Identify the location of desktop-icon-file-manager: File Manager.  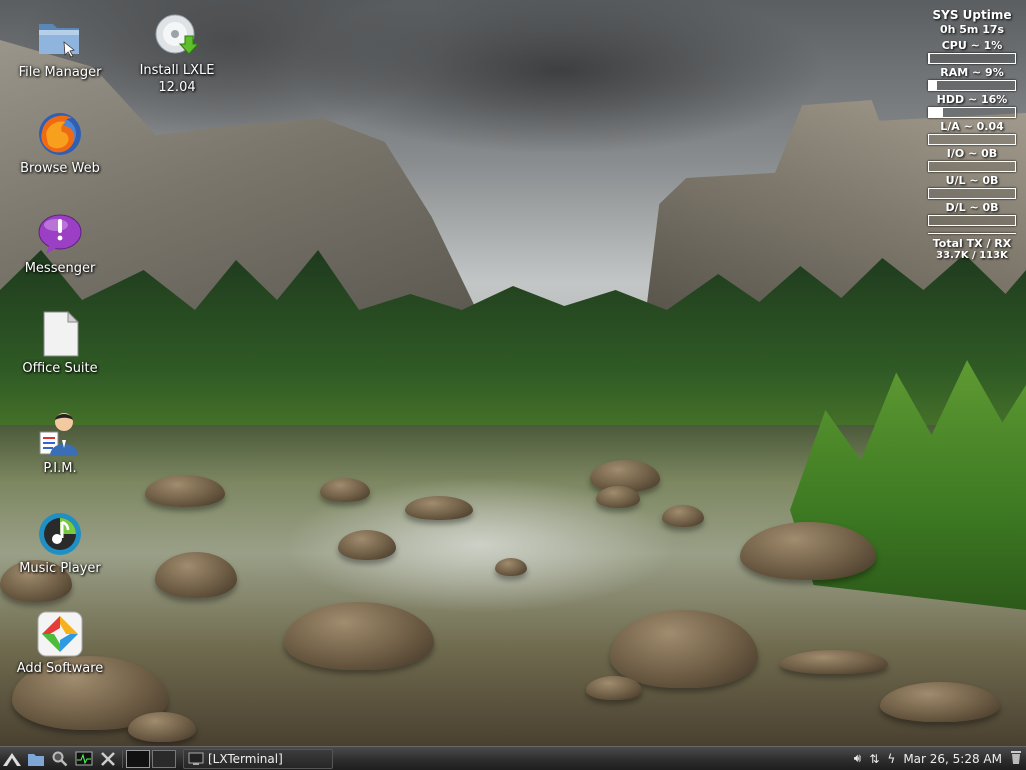
(60, 47).